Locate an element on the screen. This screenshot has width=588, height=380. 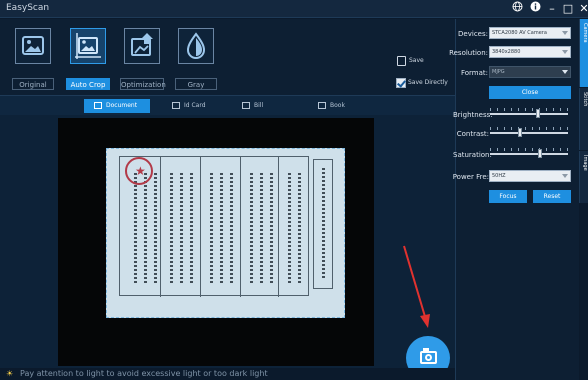
mode-label: Optimization is located at coordinates (143, 84).